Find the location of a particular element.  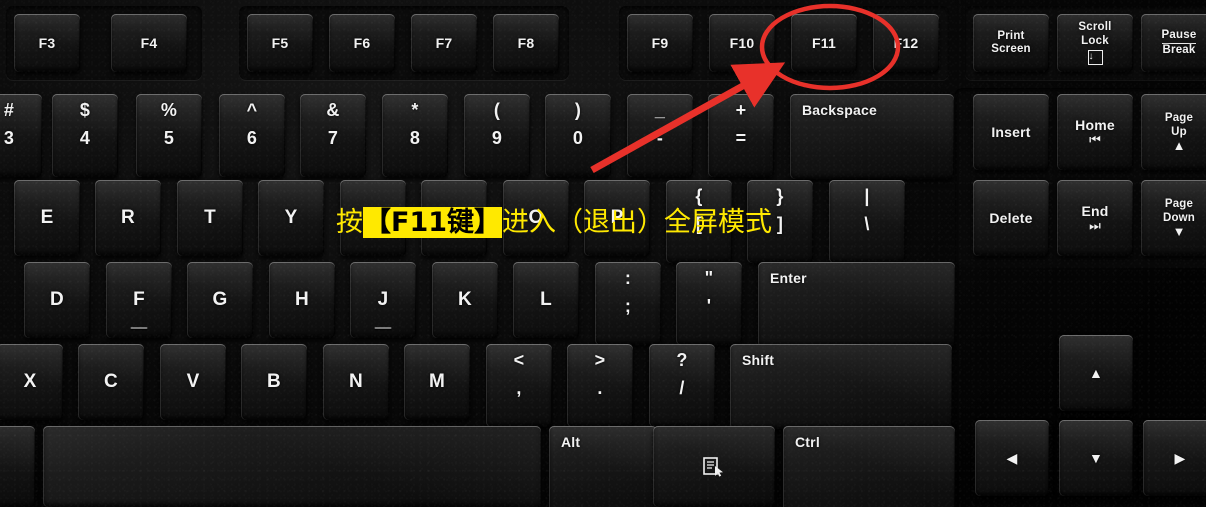

key-legend: J is located at coordinates (383, 300).